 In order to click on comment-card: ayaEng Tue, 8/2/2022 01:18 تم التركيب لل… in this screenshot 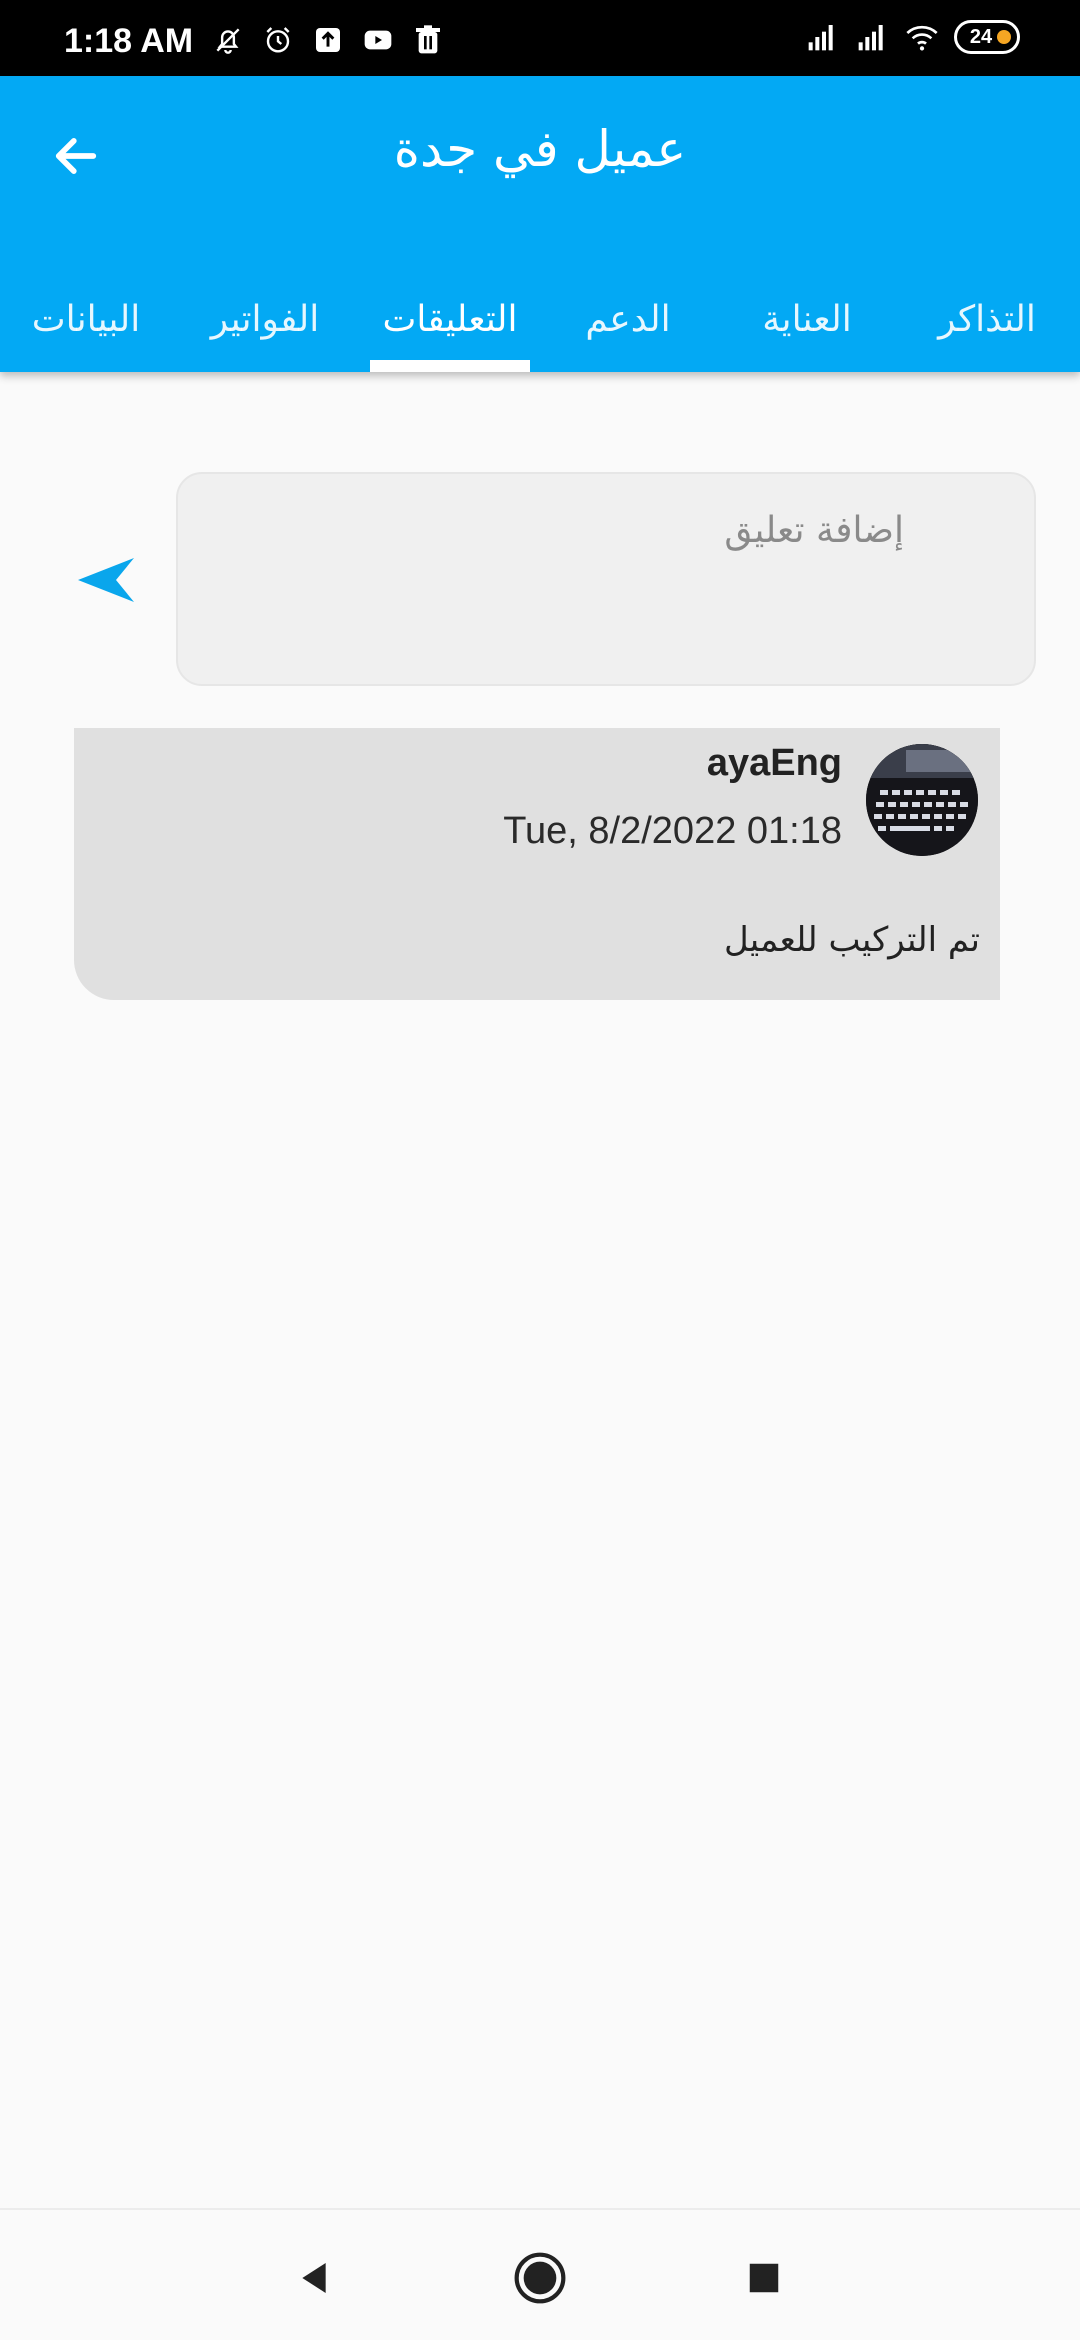, I will do `click(537, 864)`.